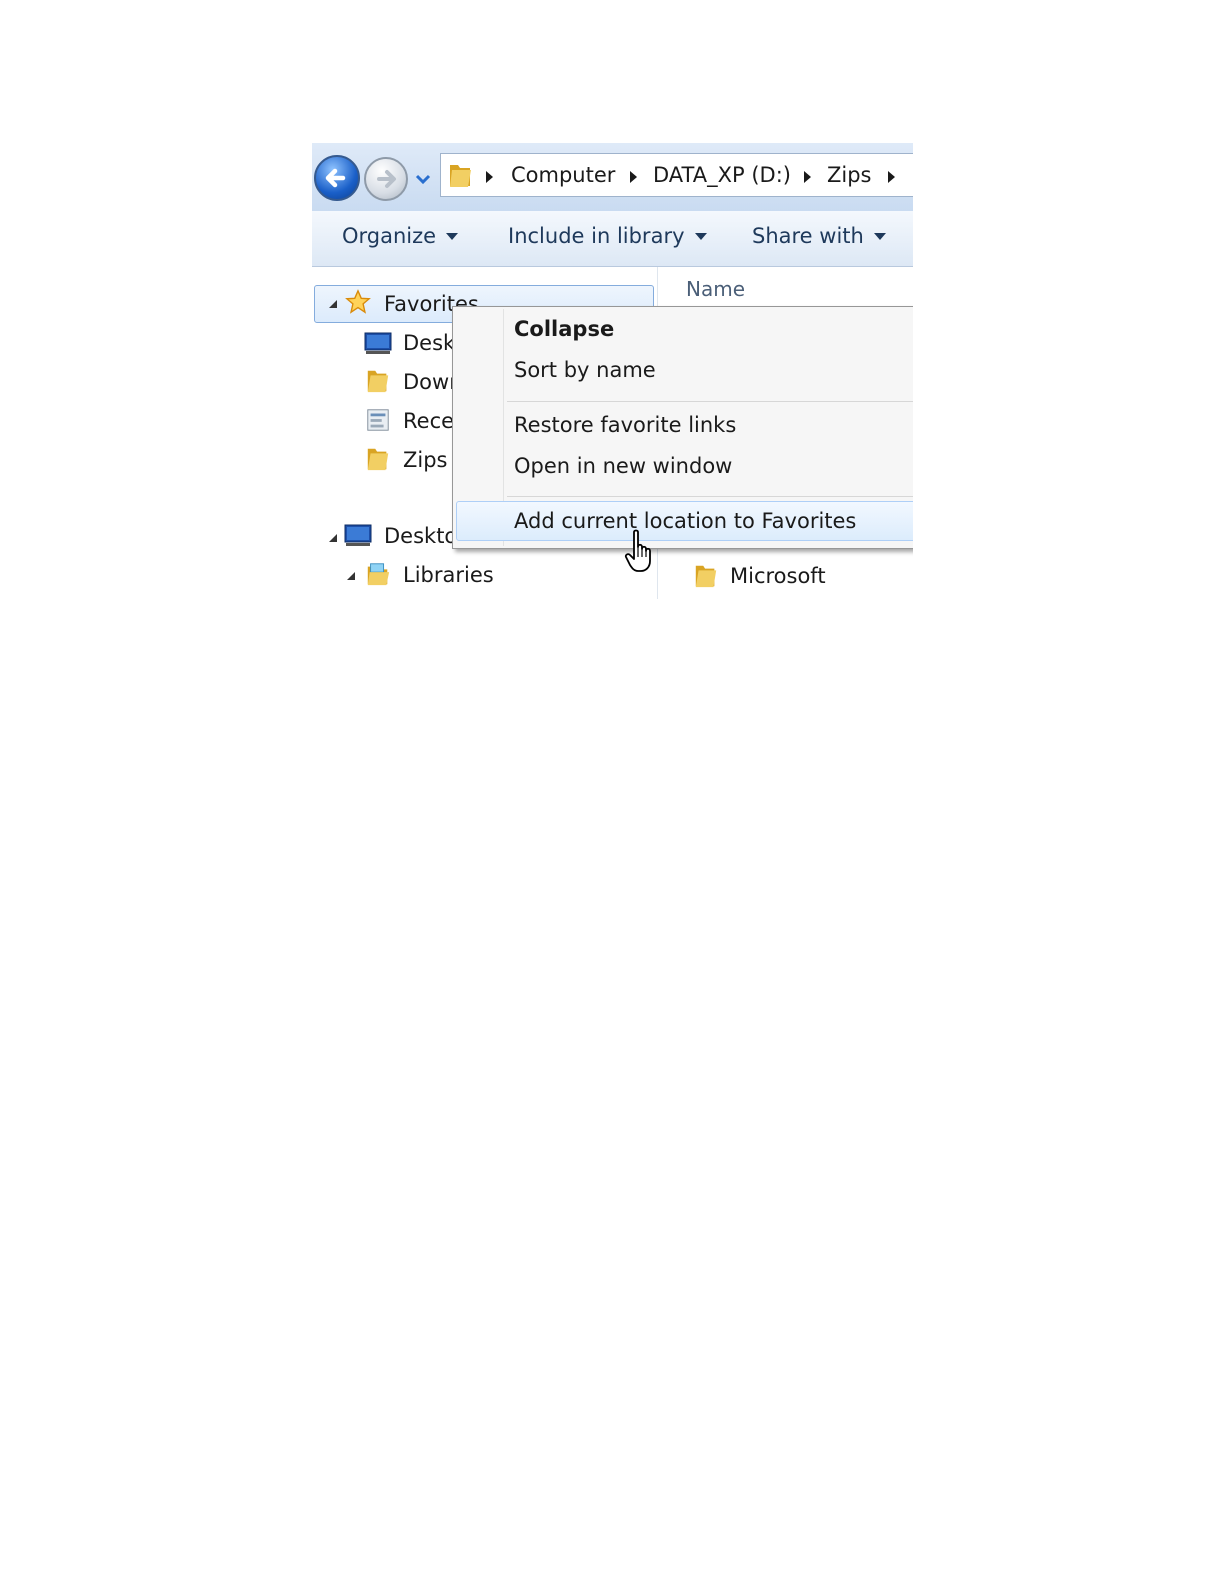 The image size is (1225, 1585). I want to click on nav-item-zips: Zips, so click(425, 460).